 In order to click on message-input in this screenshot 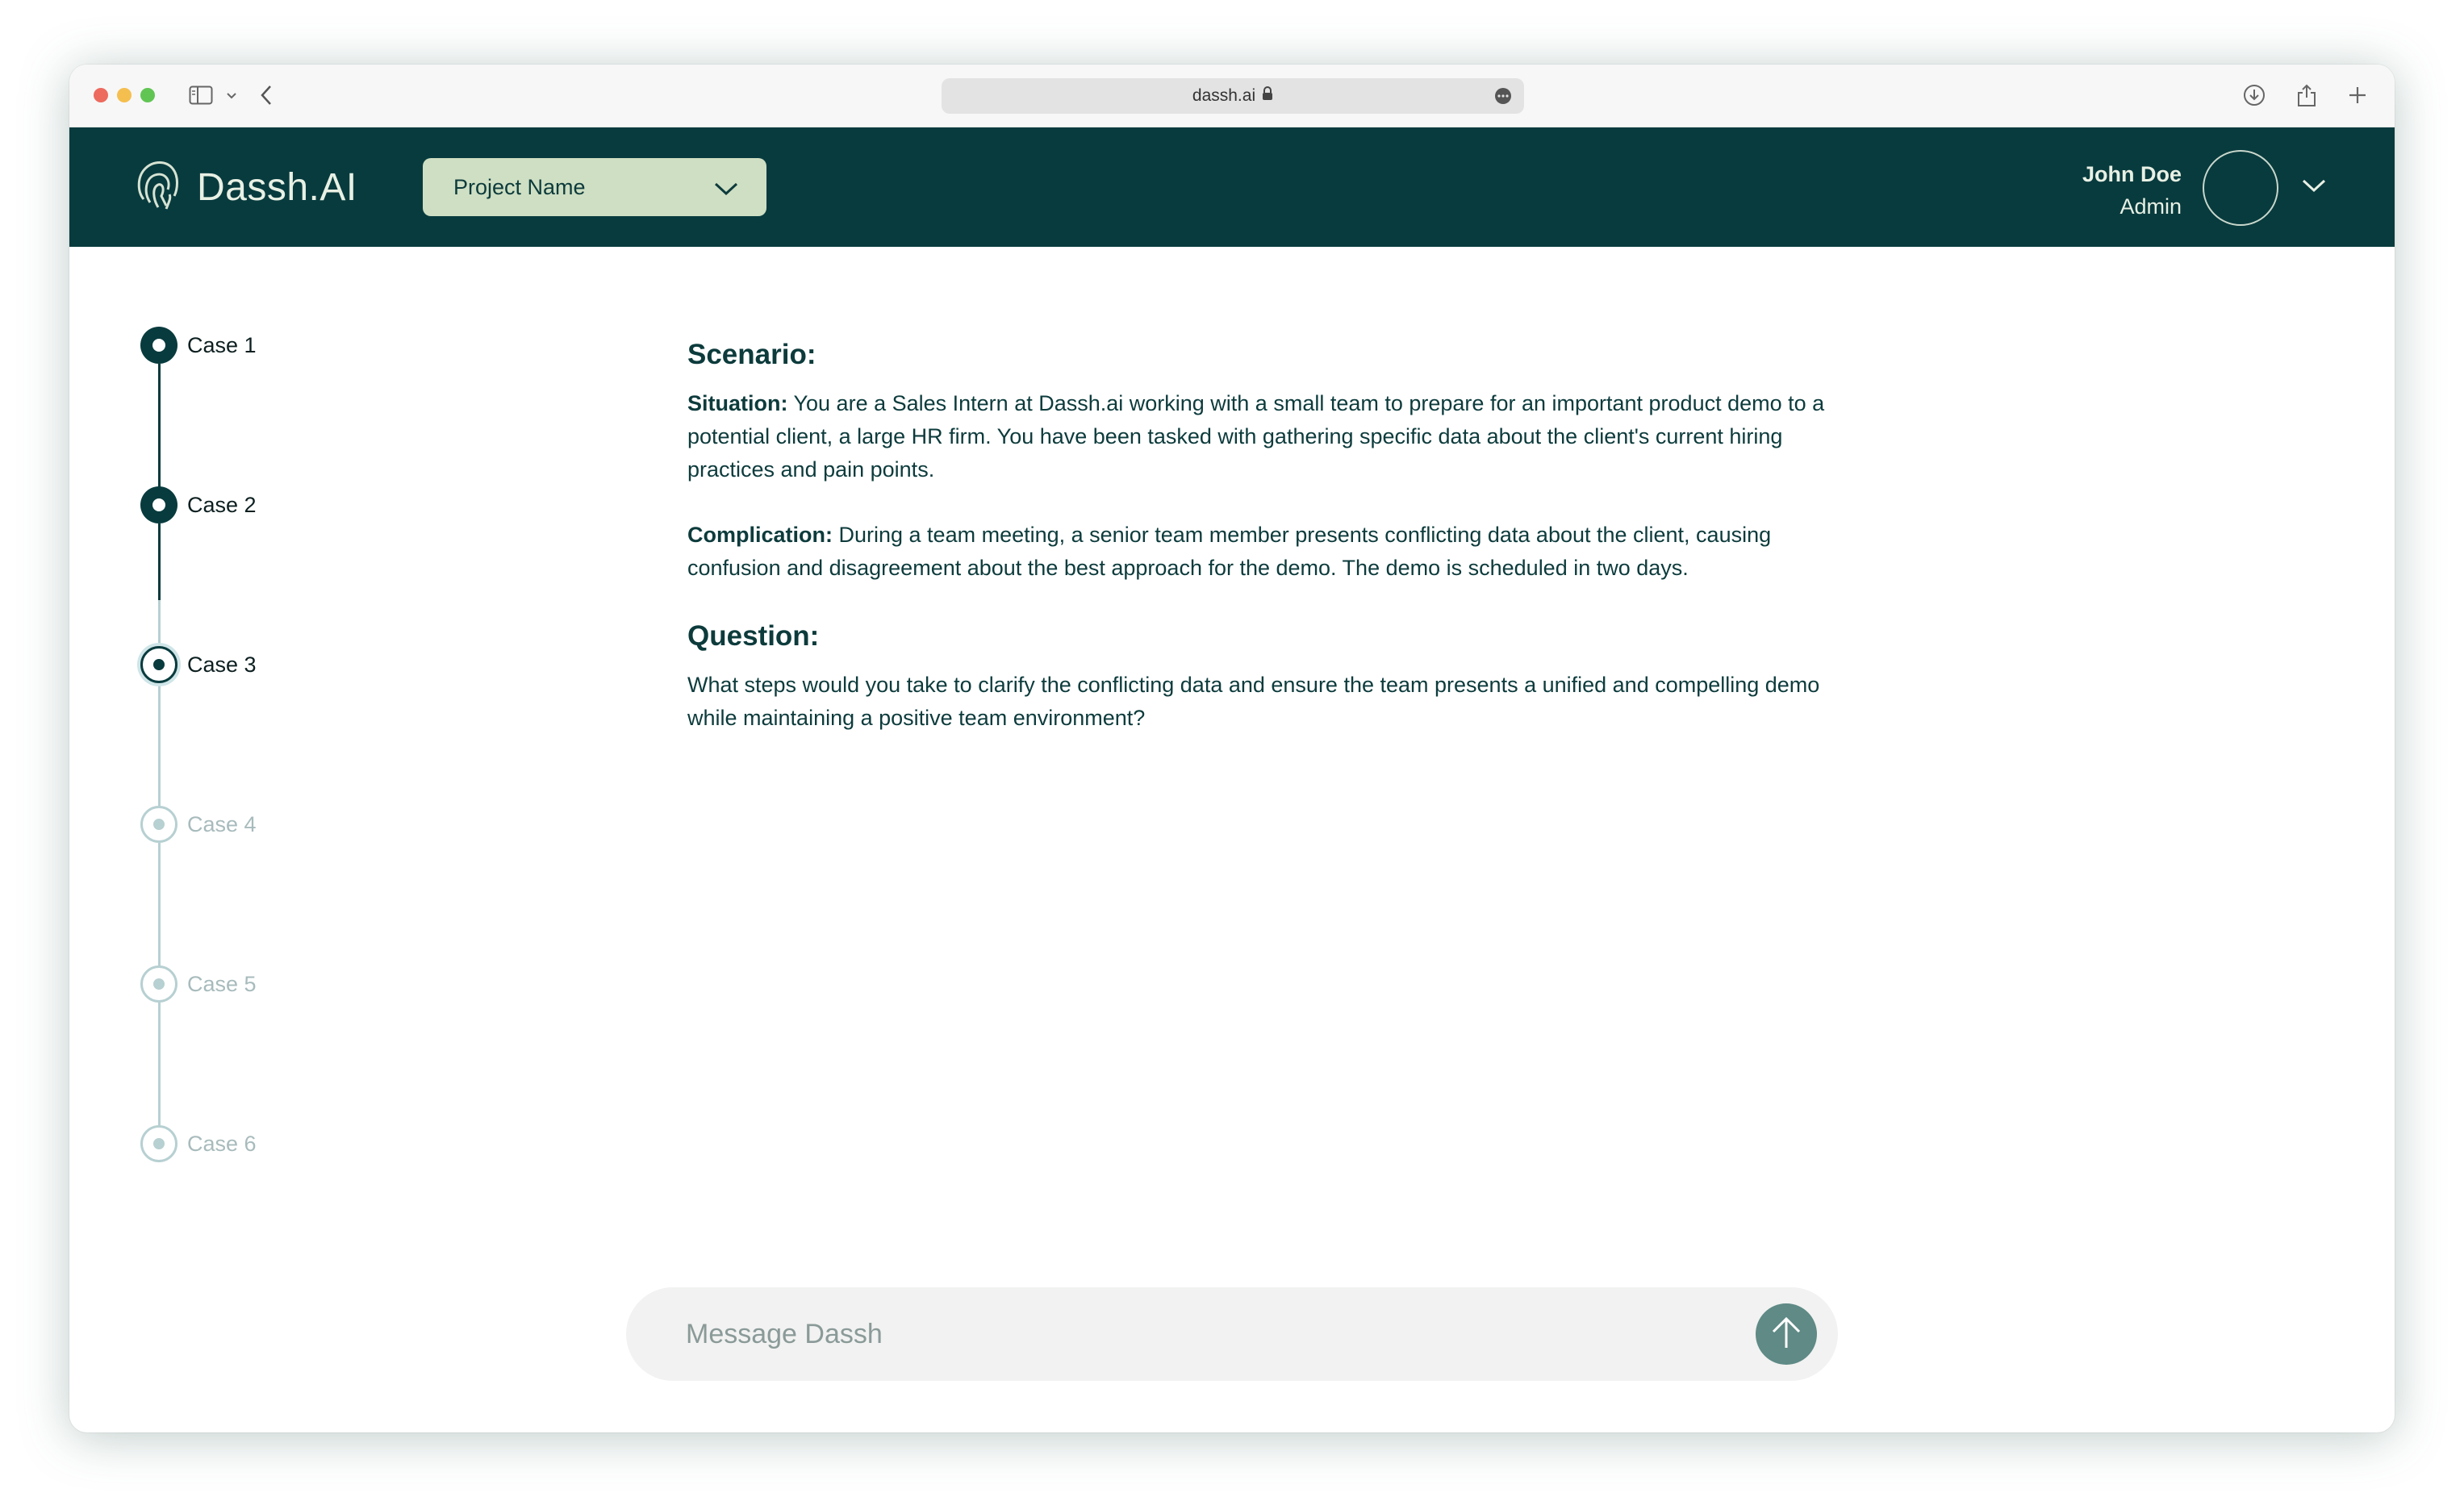, I will do `click(1210, 1334)`.